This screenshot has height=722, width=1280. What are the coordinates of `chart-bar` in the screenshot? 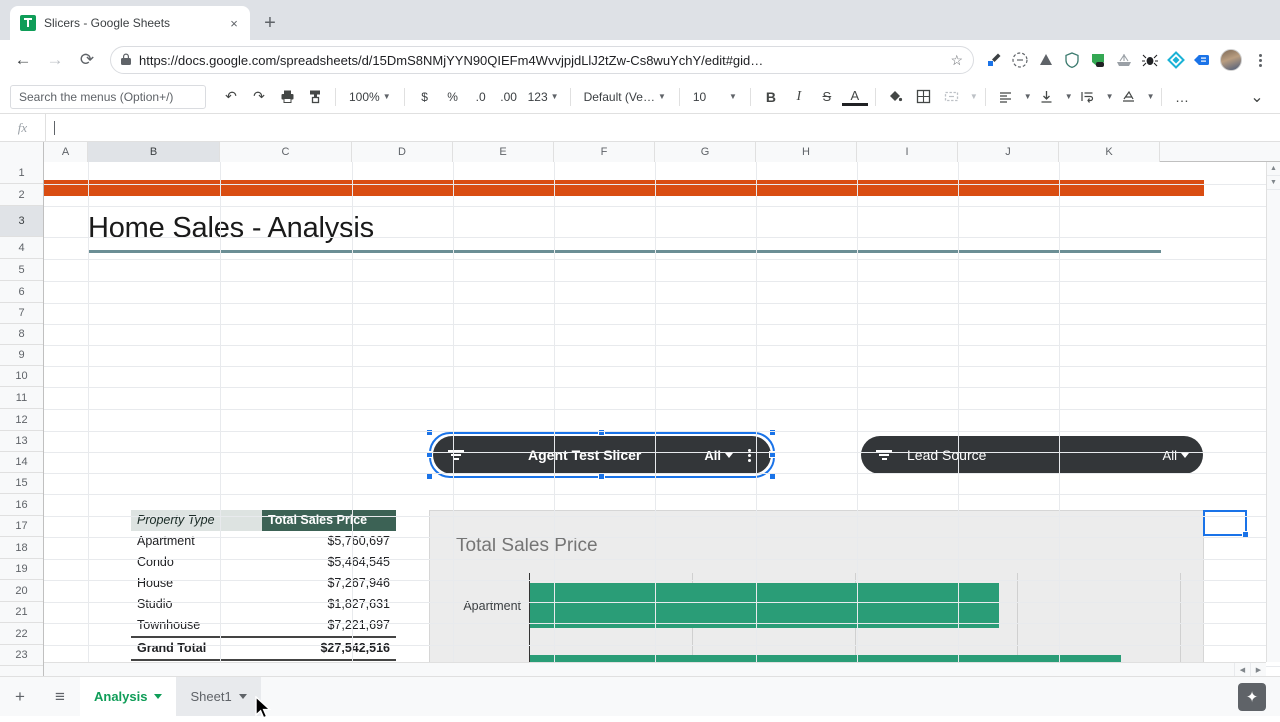 It's located at (764, 605).